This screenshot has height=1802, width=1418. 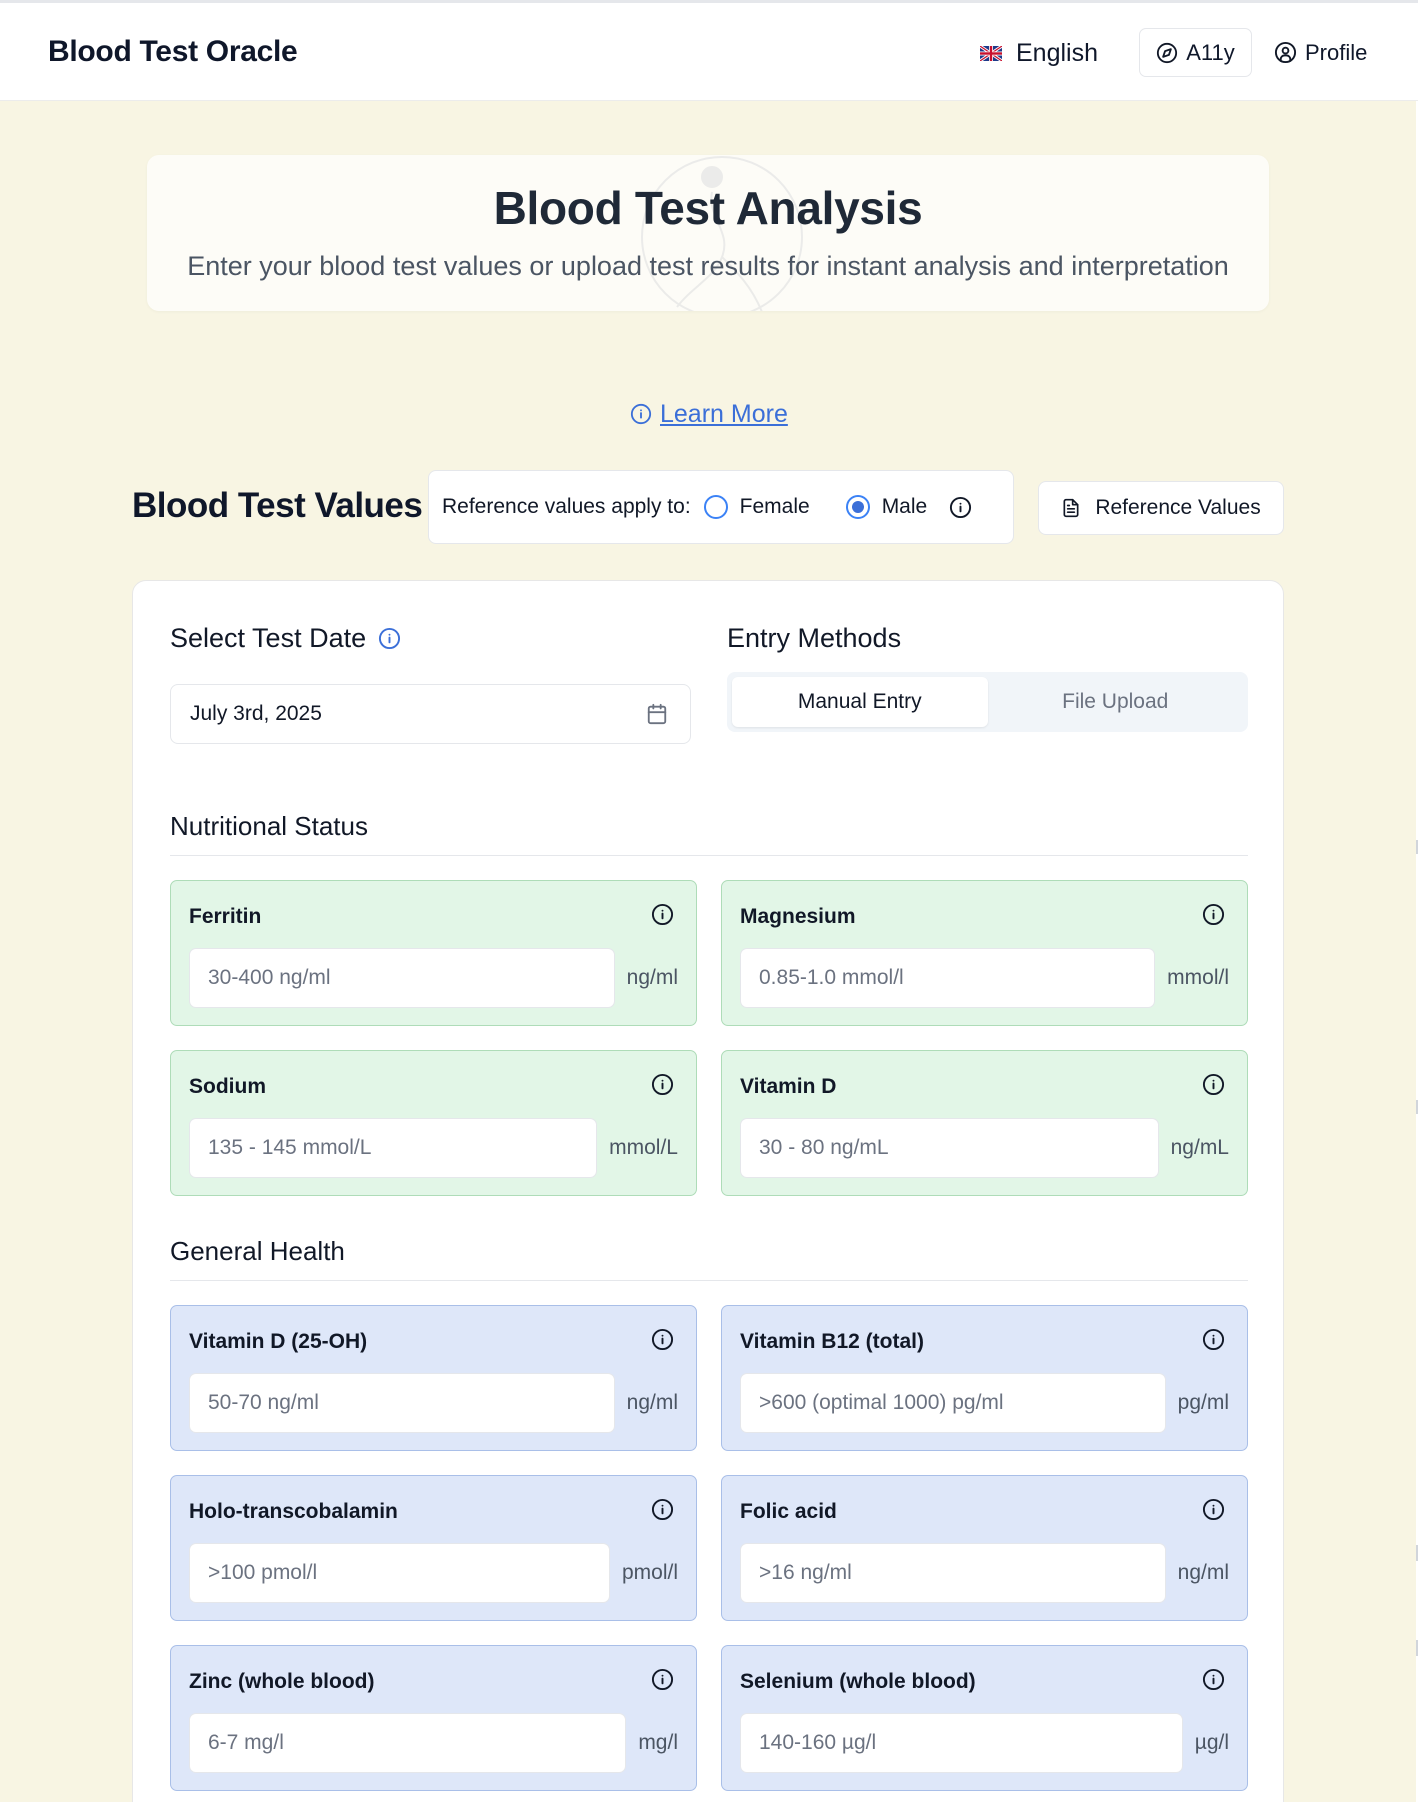 I want to click on marker-input-row: mmol/L, so click(x=433, y=1148).